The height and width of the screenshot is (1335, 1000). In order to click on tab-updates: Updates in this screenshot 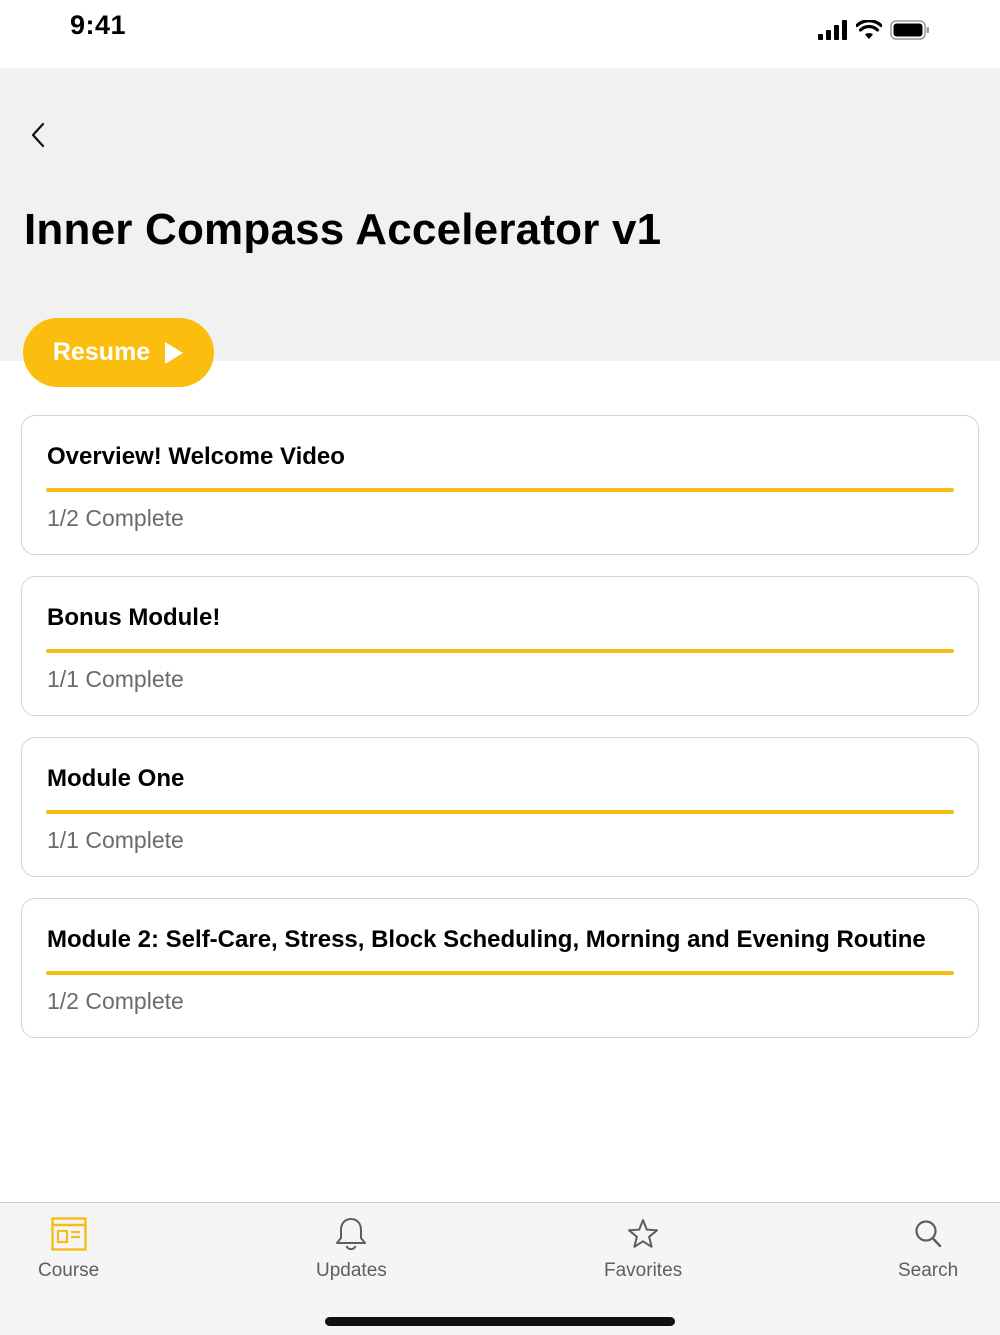, I will do `click(351, 1248)`.